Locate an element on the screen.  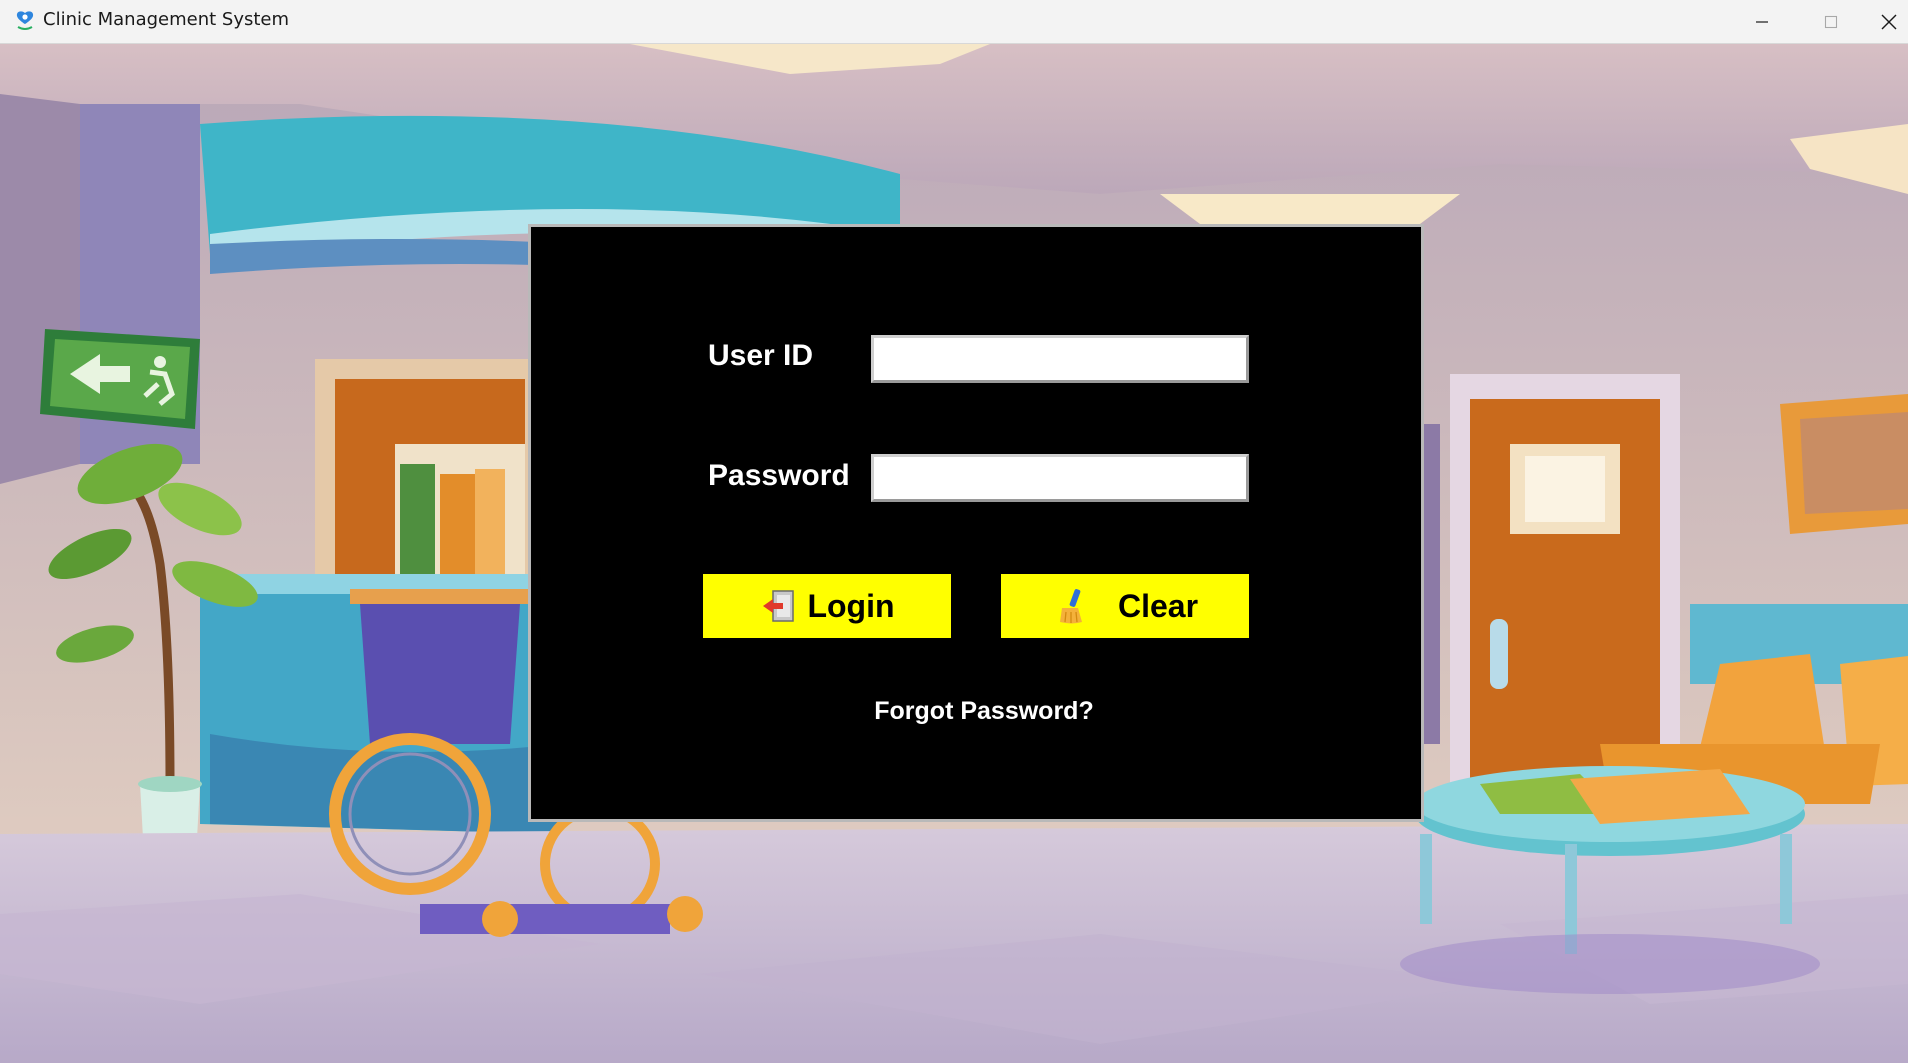
door-exit-icon is located at coordinates (779, 606).